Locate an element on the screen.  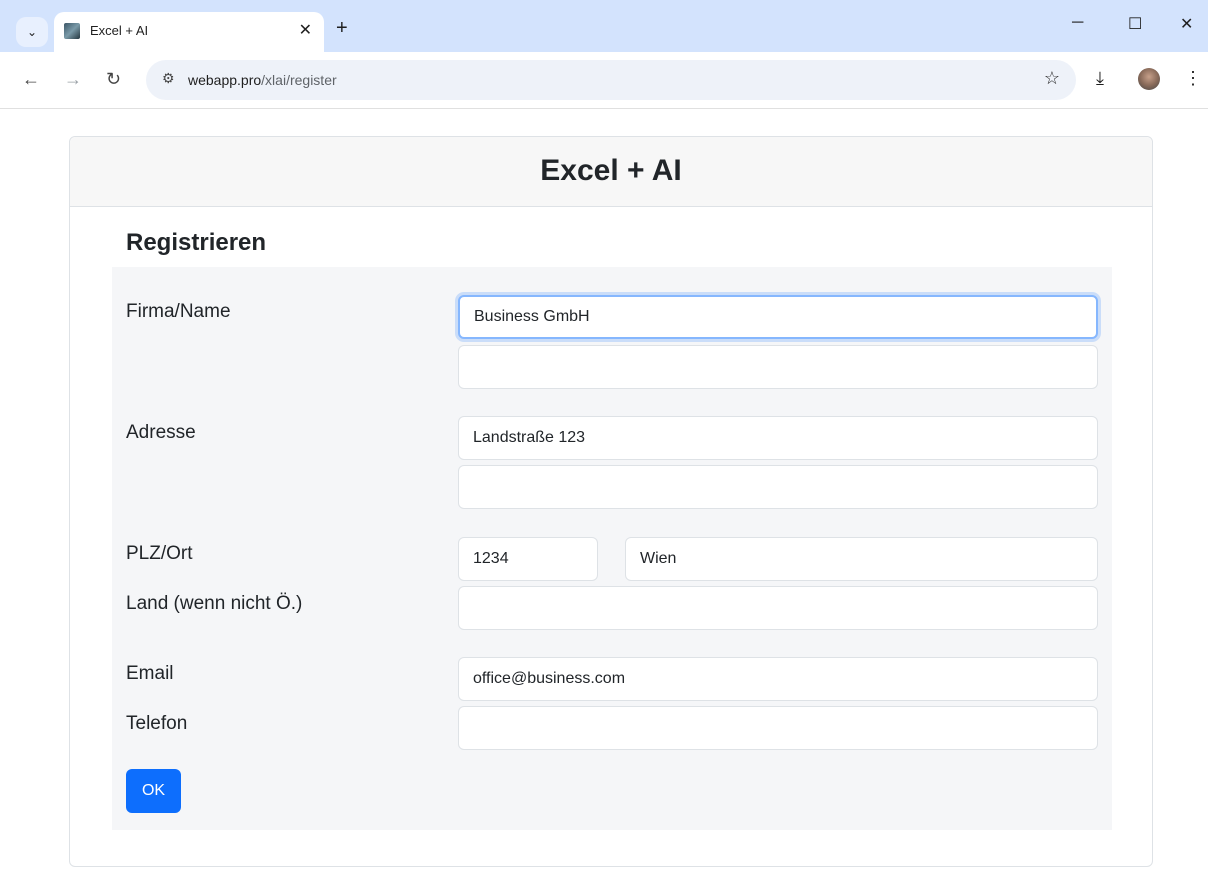
minimize-icon: ─ is located at coordinates (1077, 23).